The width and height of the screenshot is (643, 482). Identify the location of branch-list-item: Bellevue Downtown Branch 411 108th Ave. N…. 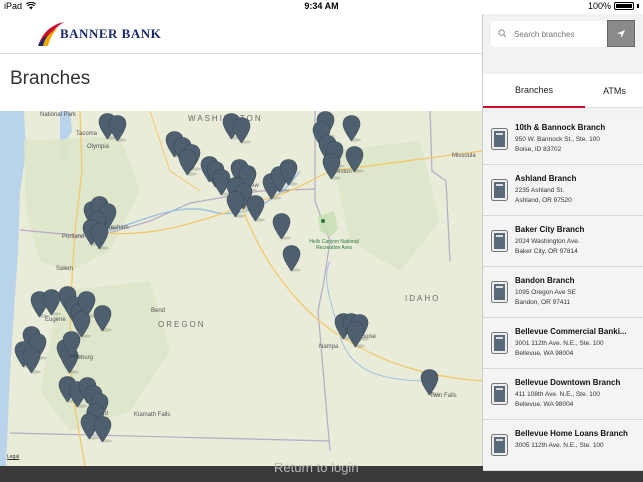
(563, 394).